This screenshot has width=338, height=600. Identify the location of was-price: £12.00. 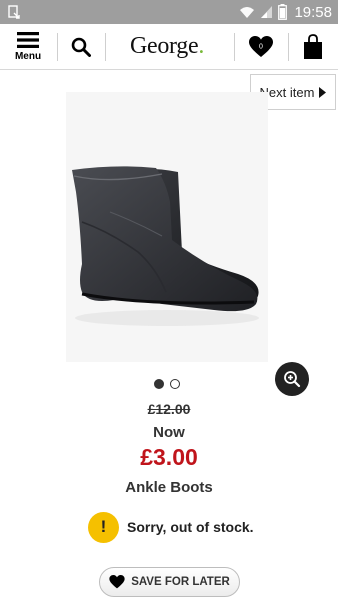
(169, 409).